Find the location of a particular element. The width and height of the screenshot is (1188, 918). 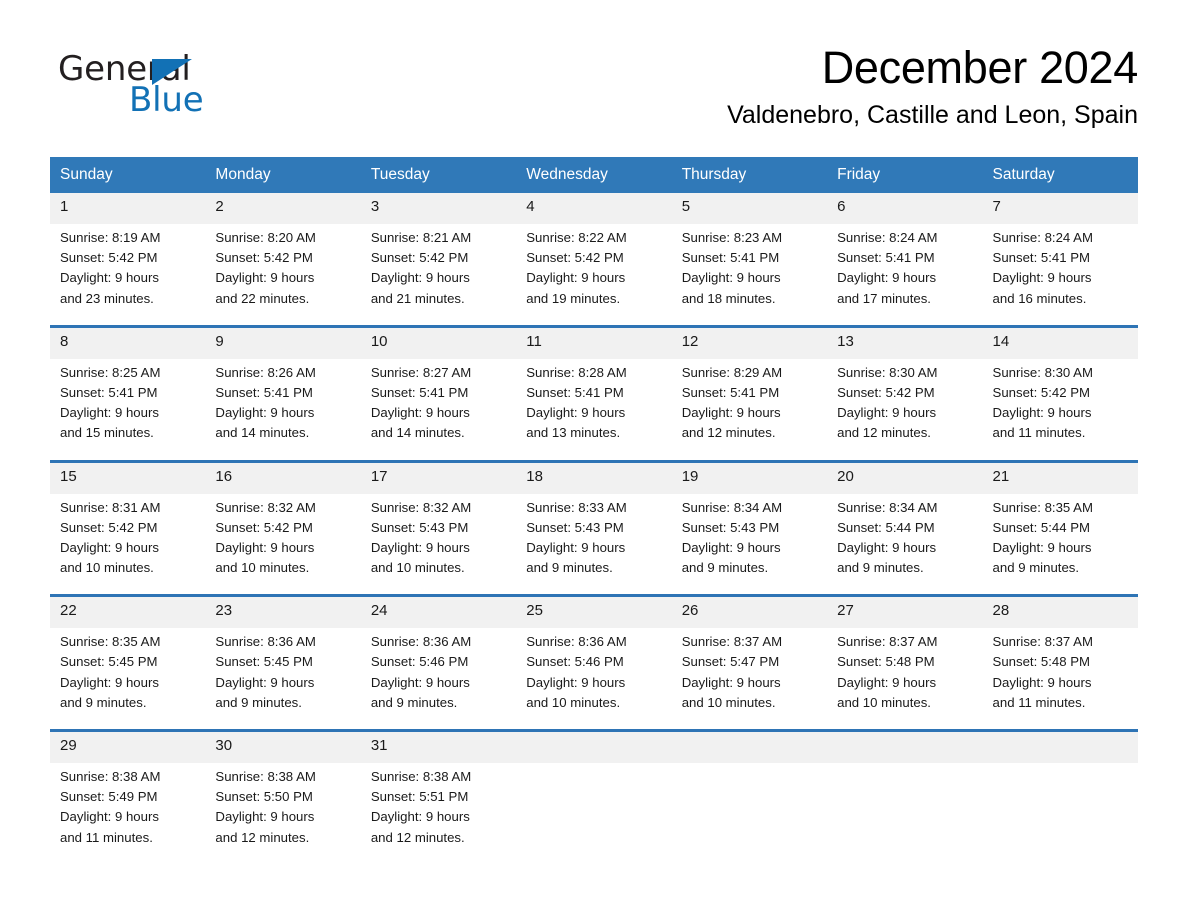

day-number: 28 is located at coordinates (1060, 613).